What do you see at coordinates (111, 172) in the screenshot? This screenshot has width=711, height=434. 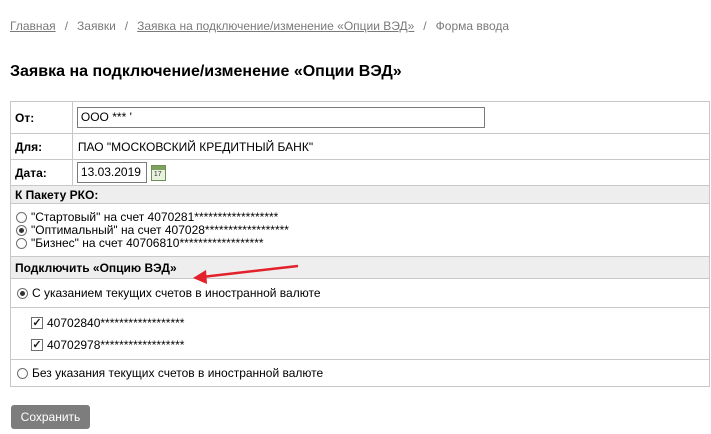 I see `date-input: 13.03.2019` at bounding box center [111, 172].